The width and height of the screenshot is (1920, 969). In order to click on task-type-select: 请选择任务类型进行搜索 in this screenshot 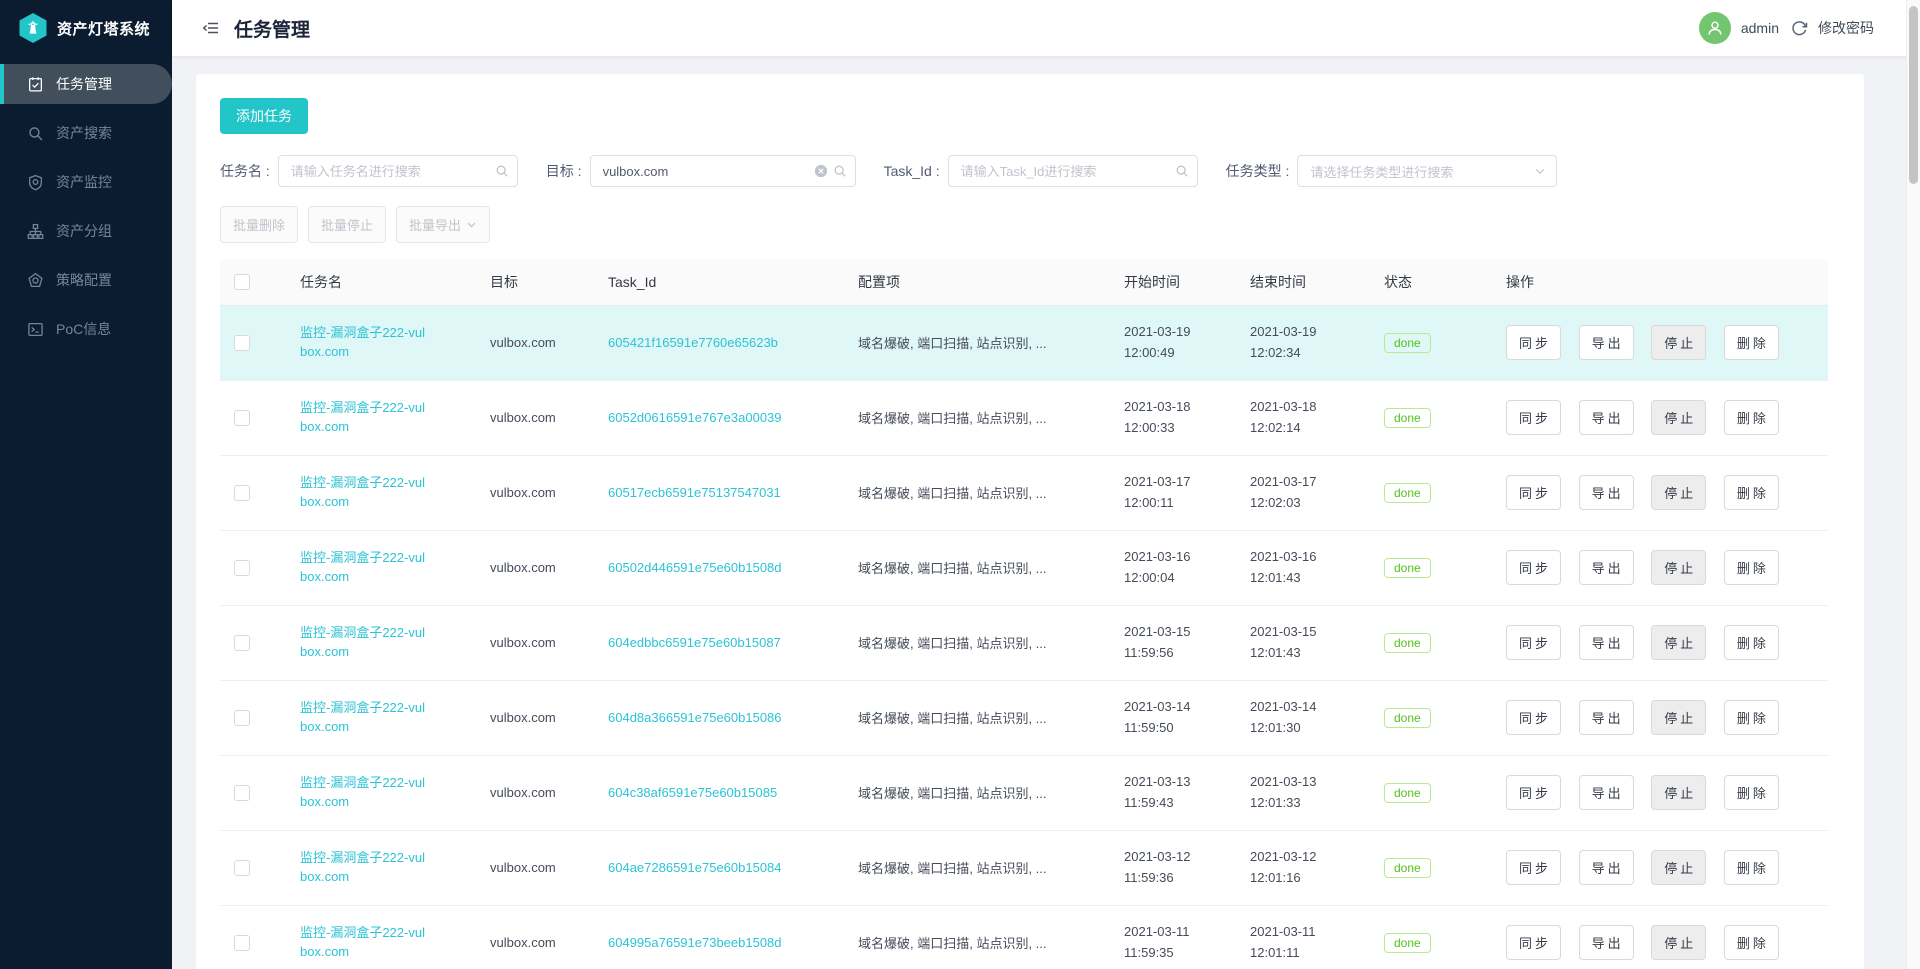, I will do `click(1427, 171)`.